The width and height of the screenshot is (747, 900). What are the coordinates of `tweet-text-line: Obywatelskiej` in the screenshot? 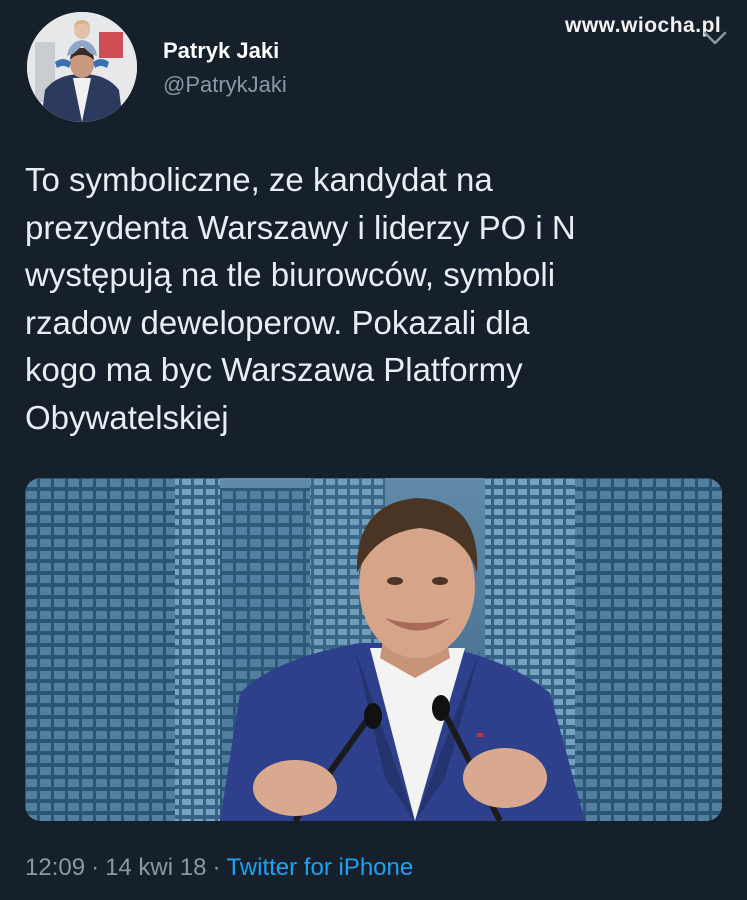 It's located at (127, 417).